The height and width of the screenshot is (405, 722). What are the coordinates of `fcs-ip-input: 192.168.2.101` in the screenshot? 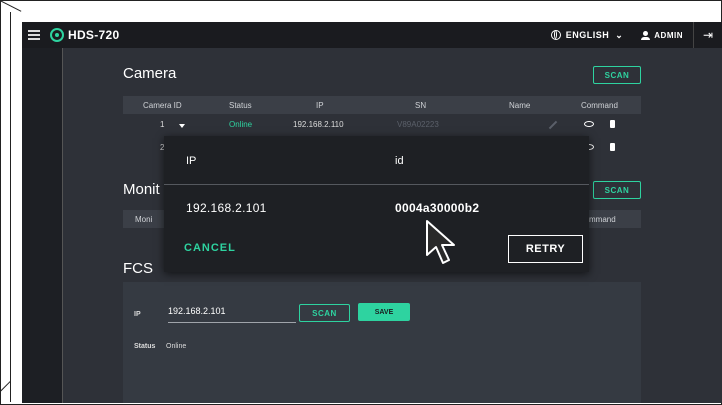 It's located at (232, 314).